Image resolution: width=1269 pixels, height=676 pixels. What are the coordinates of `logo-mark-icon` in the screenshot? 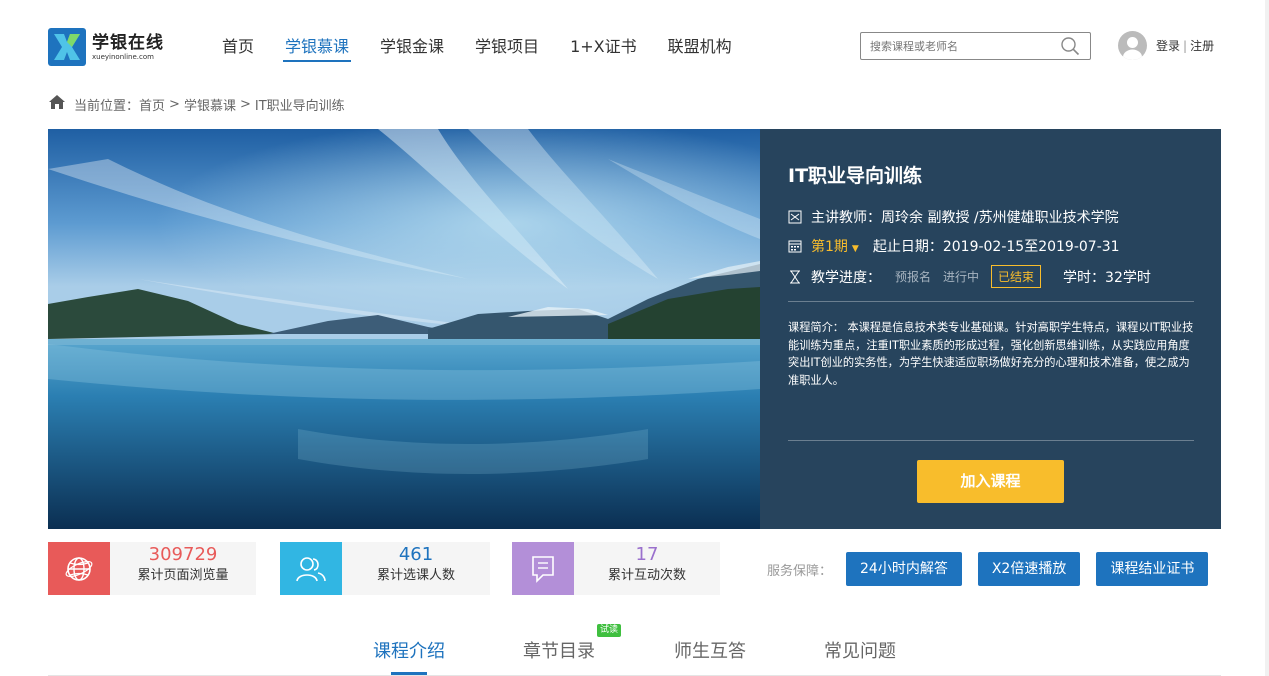 It's located at (67, 47).